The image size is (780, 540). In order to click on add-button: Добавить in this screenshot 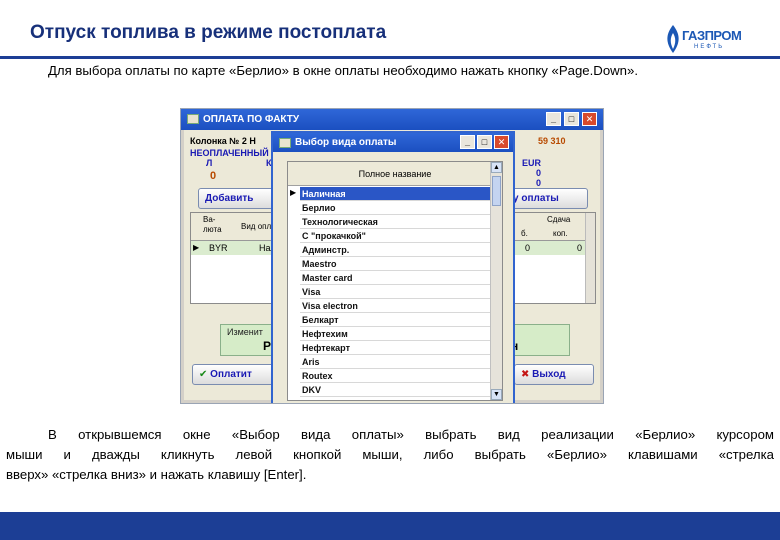, I will do `click(238, 198)`.